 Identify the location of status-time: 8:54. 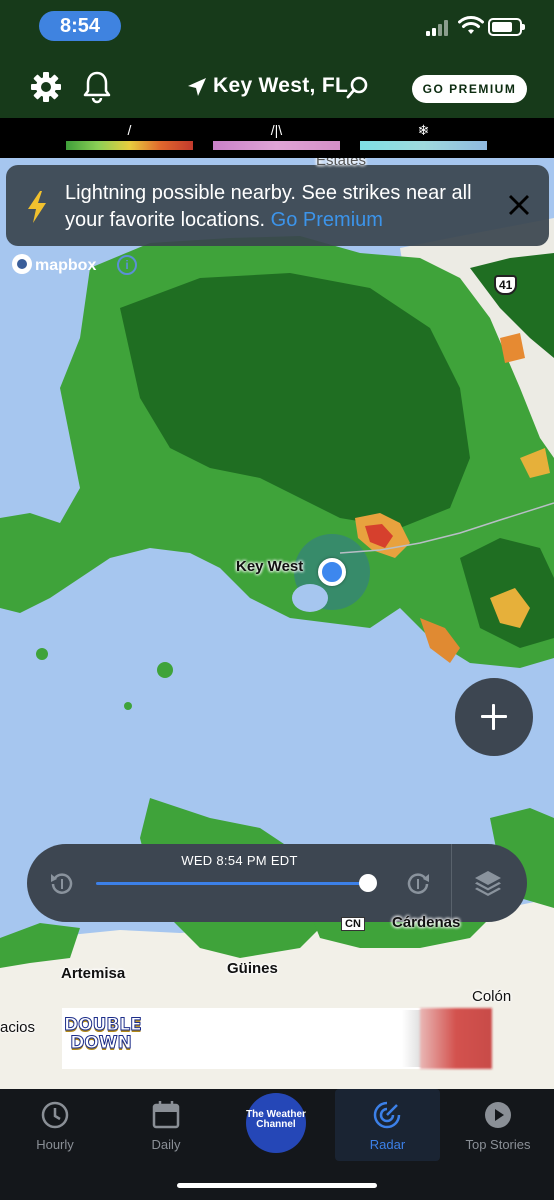
(80, 26).